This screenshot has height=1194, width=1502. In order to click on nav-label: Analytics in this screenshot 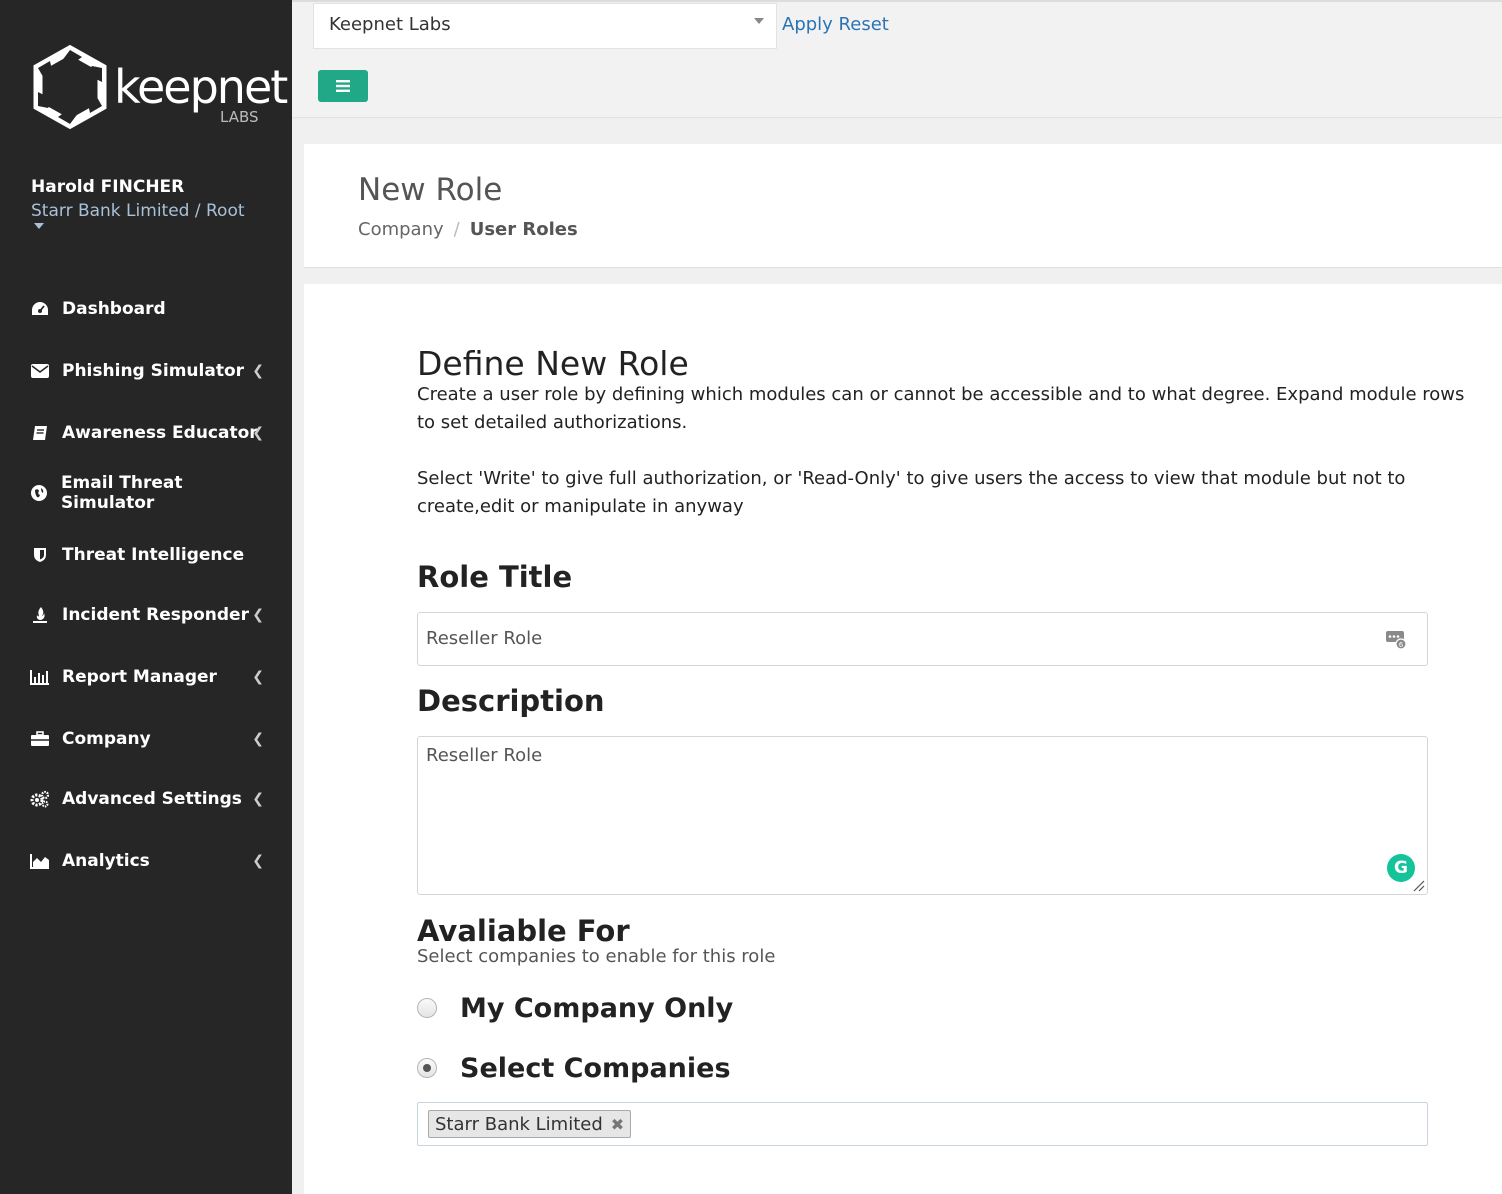, I will do `click(106, 861)`.